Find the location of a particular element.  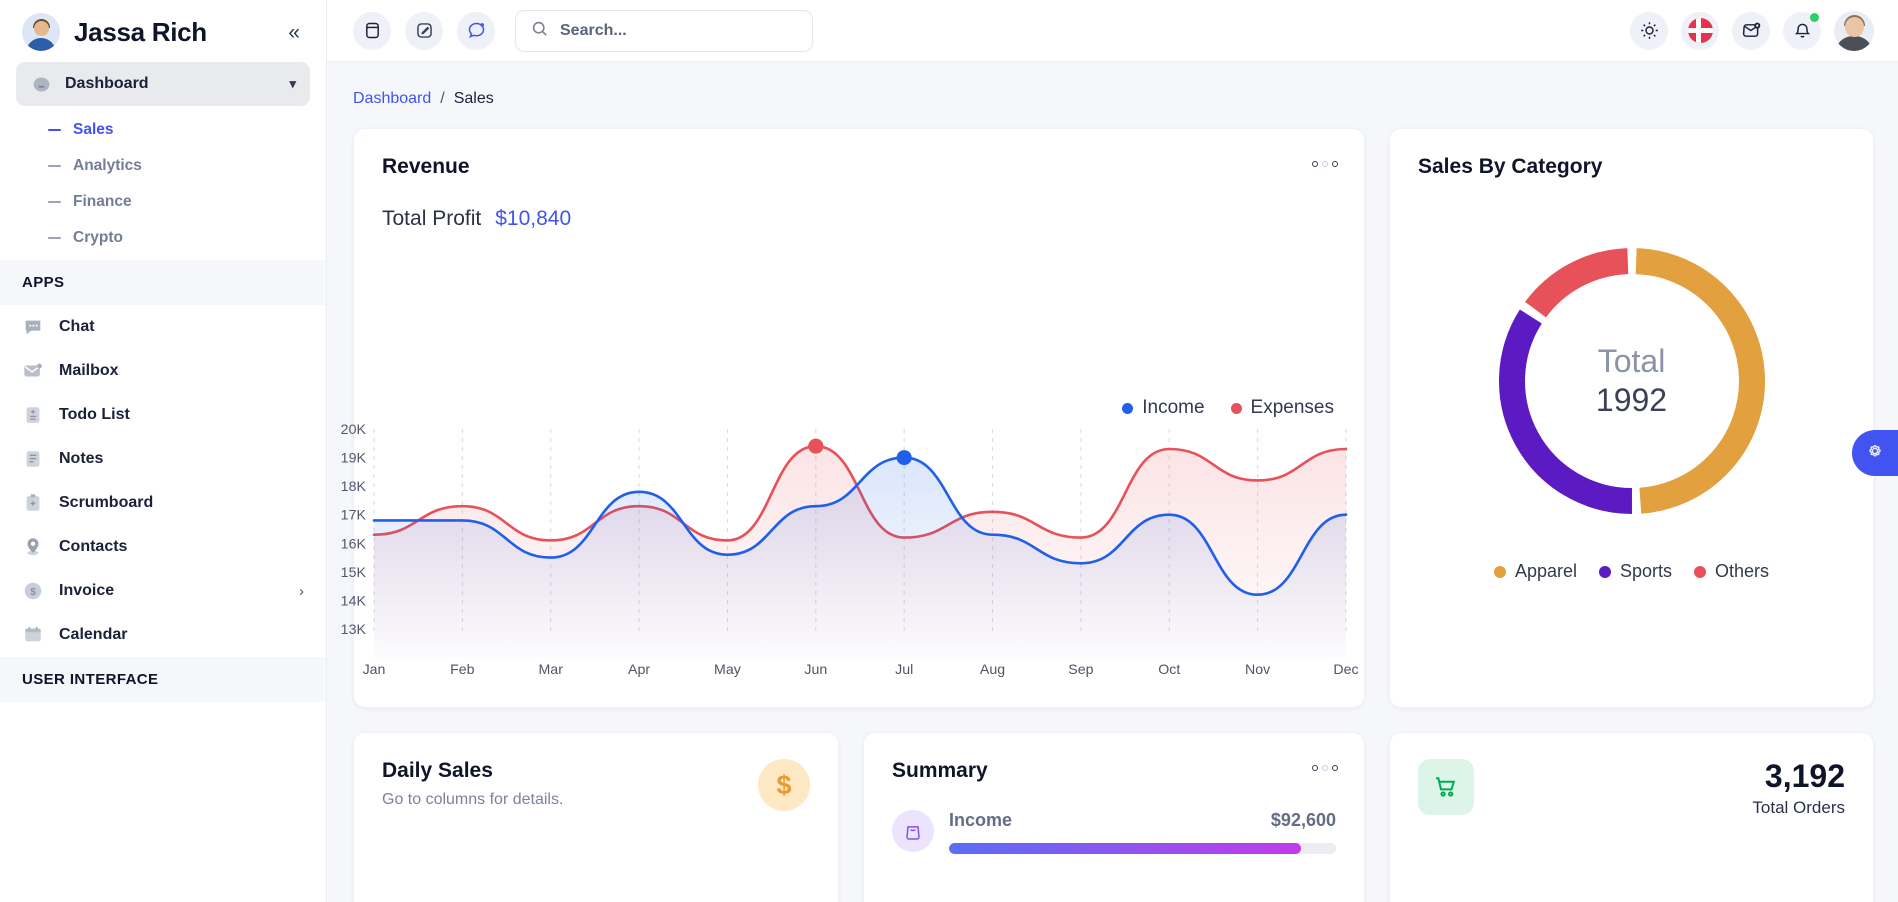

sidebar-item-notes-label: Notes is located at coordinates (81, 458).